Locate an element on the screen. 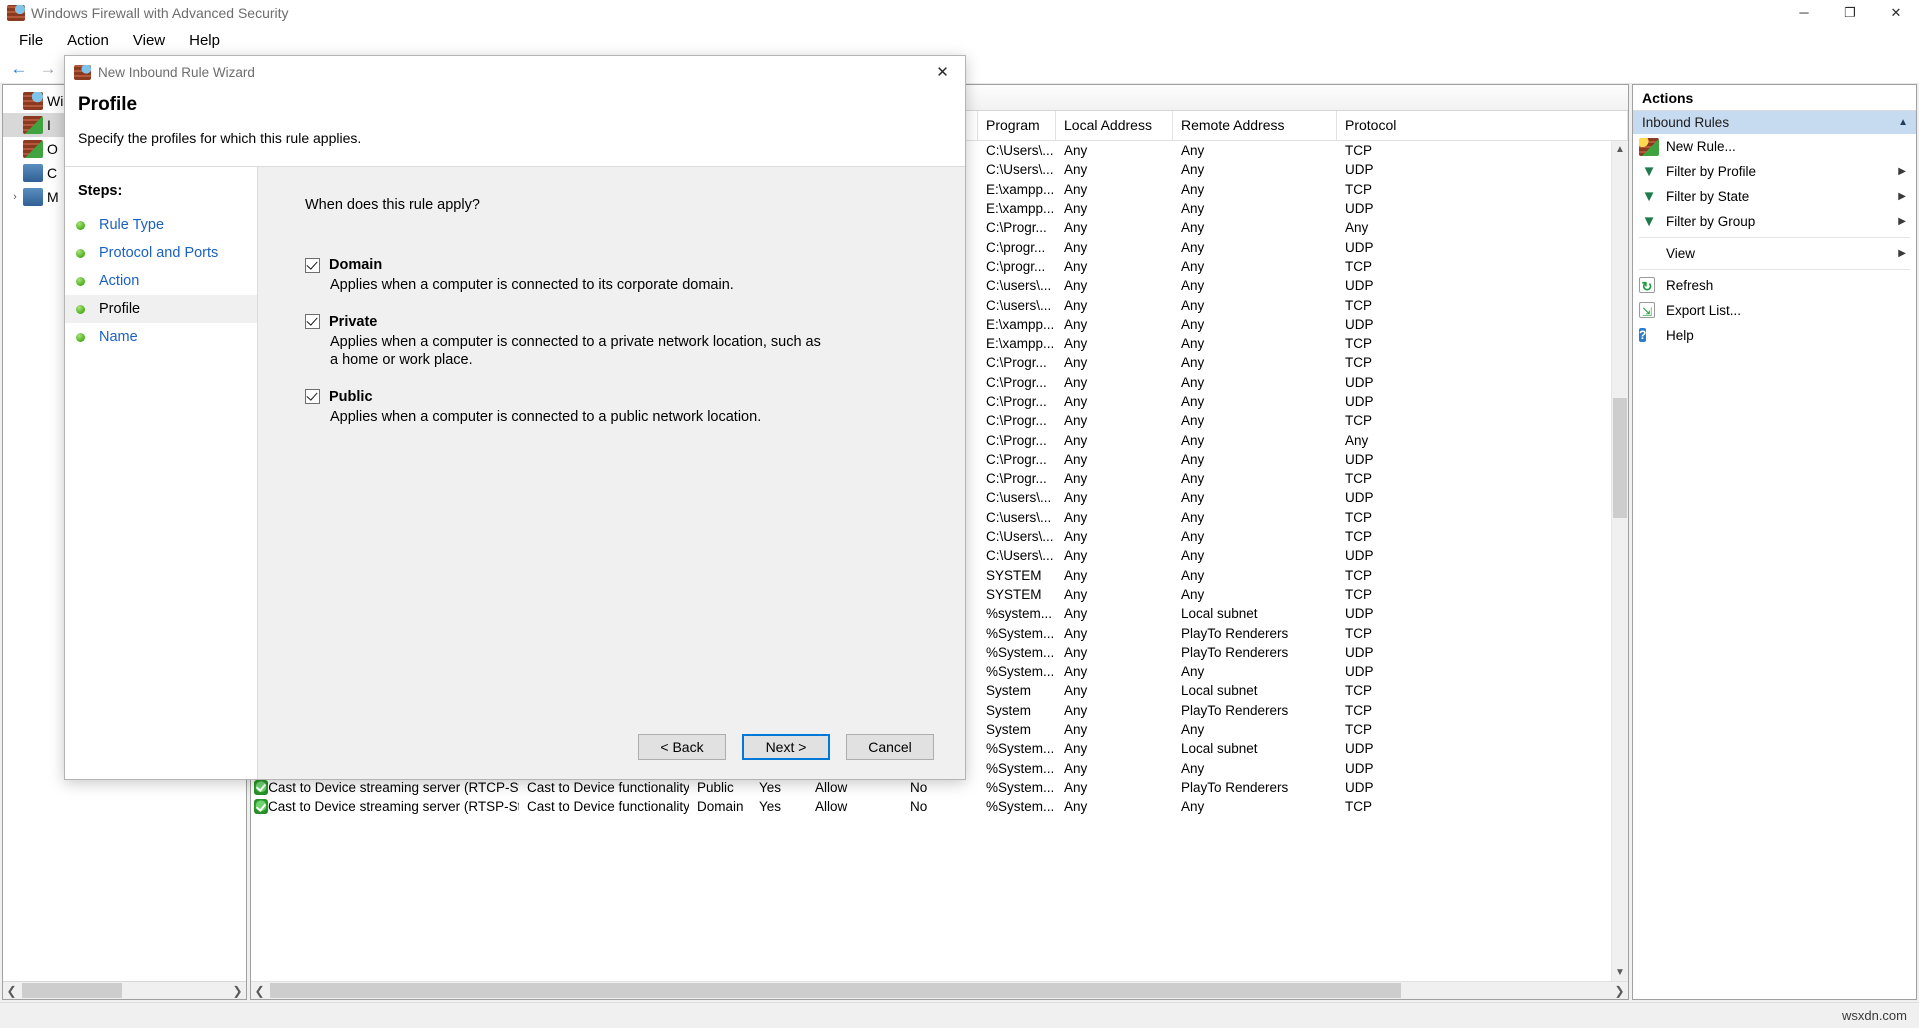 This screenshot has width=1919, height=1028. action-filter-by-state: ▼ Filter by State ▶ is located at coordinates (1774, 196).